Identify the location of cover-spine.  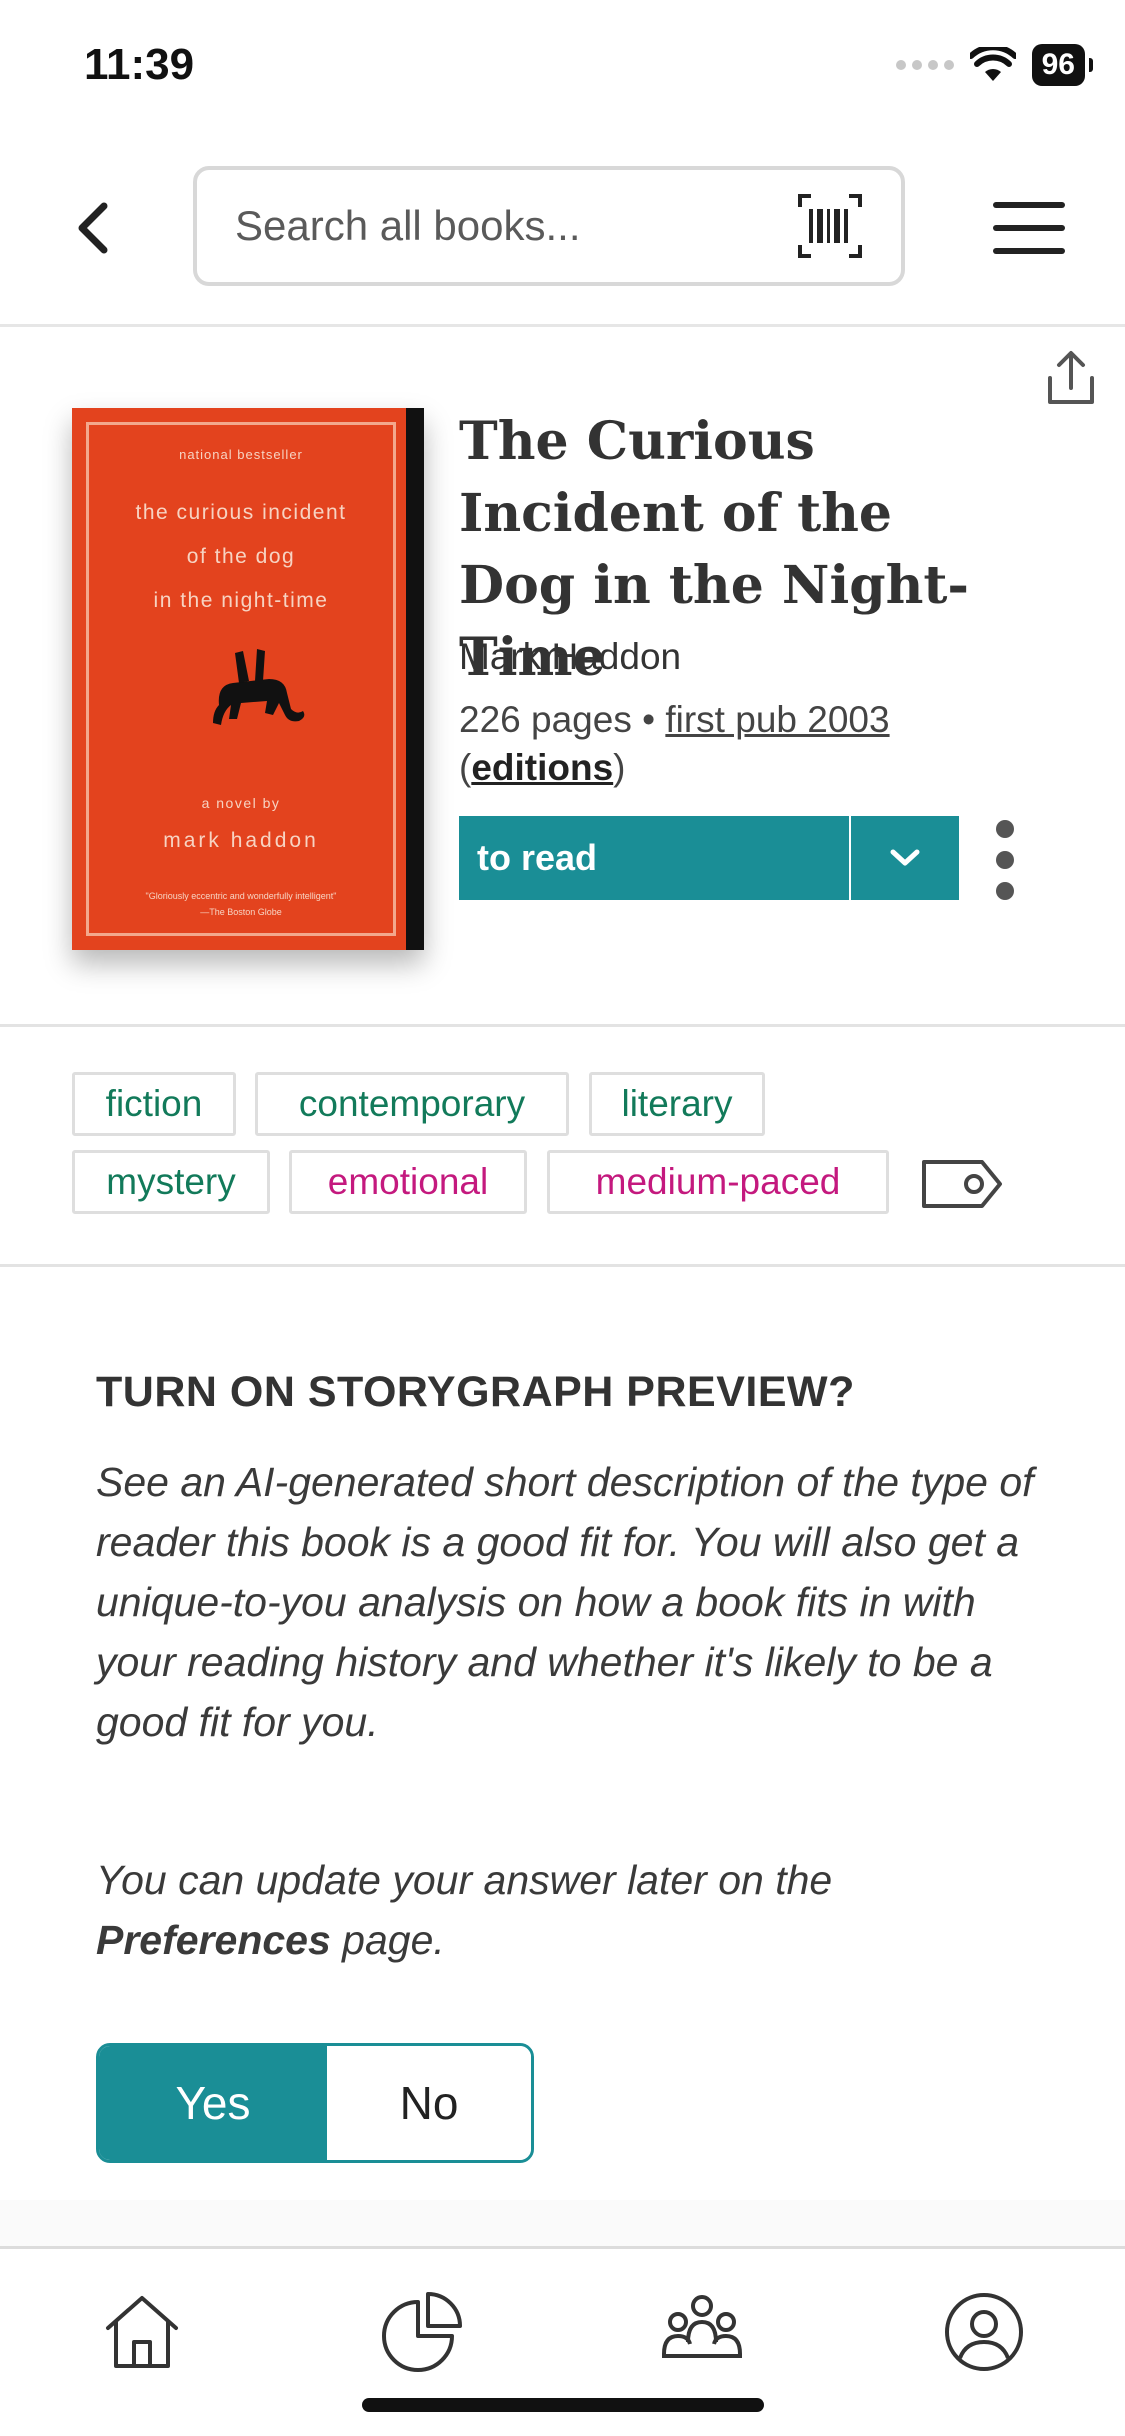
(415, 679).